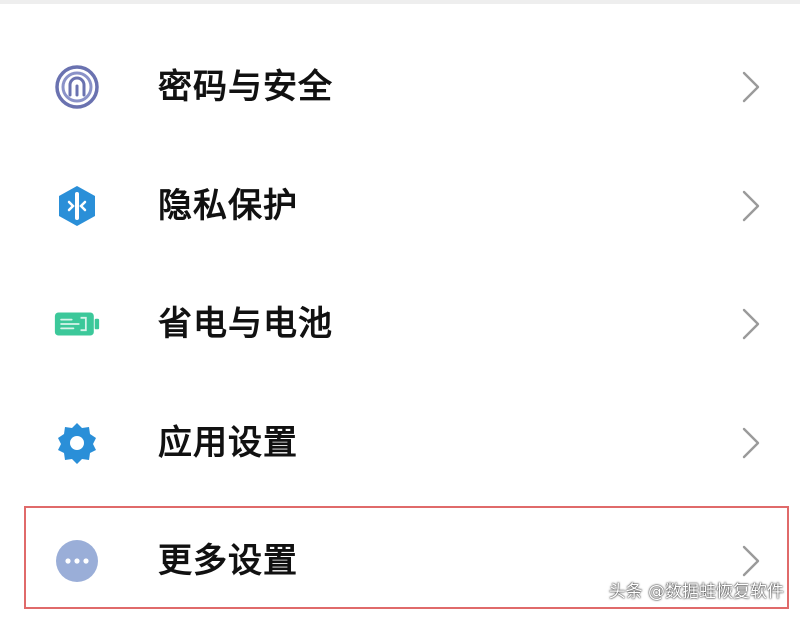 The height and width of the screenshot is (618, 800). I want to click on settings-item-label: 隐私保护, so click(228, 206).